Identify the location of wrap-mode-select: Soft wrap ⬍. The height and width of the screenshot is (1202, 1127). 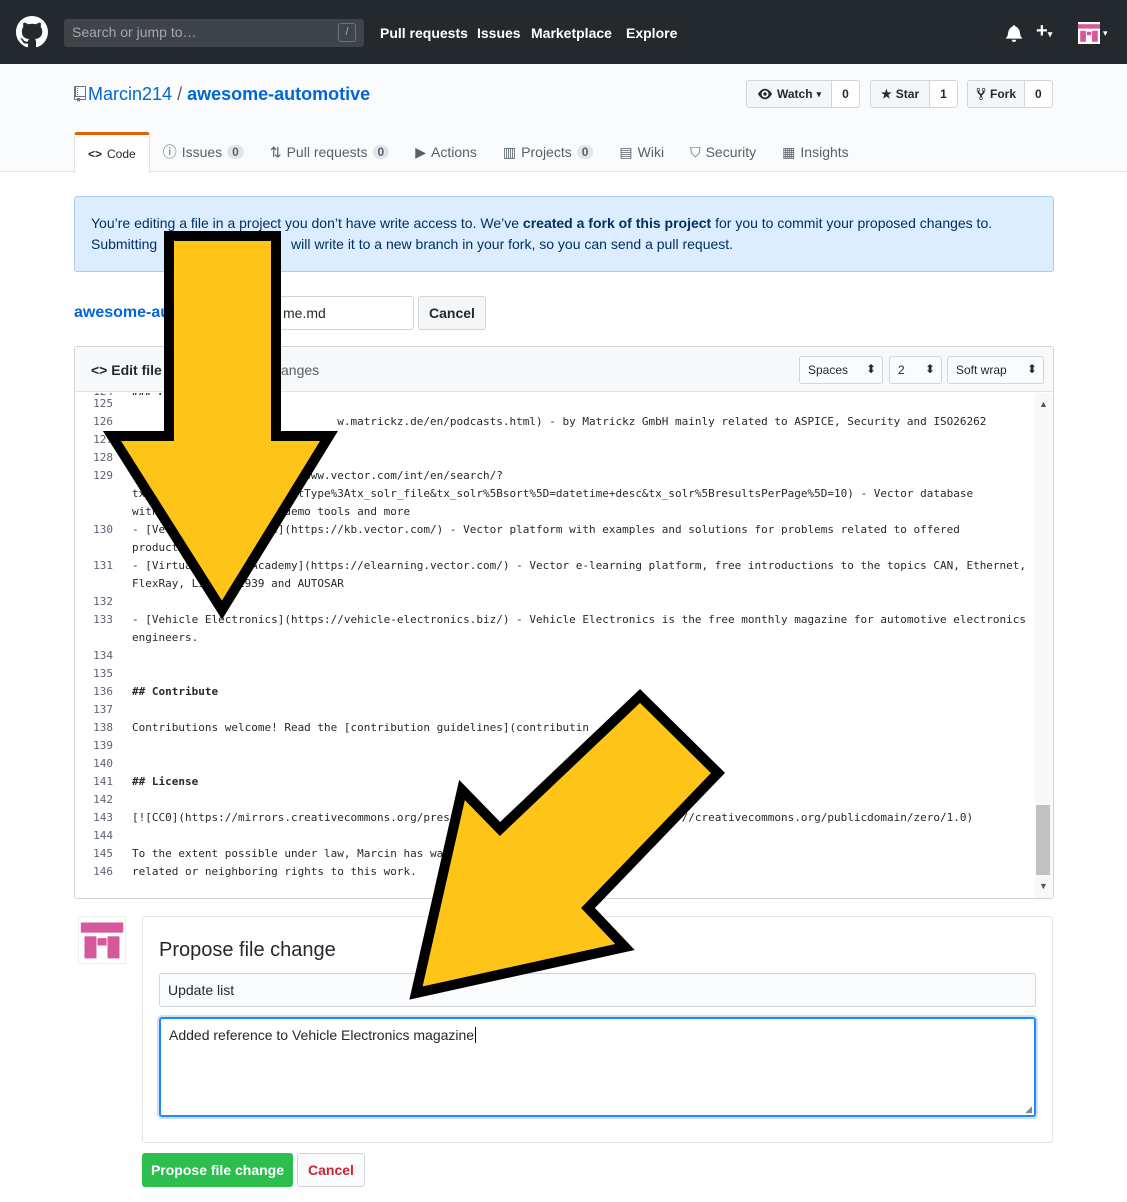
(995, 370).